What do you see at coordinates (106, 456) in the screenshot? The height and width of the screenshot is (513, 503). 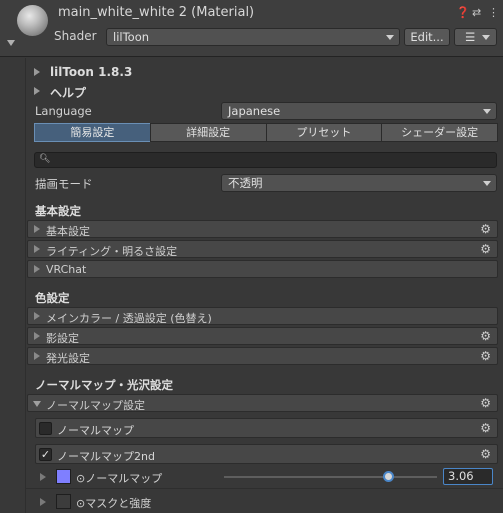 I see `normal-map-2nd-label: ノーマルマップ2nd` at bounding box center [106, 456].